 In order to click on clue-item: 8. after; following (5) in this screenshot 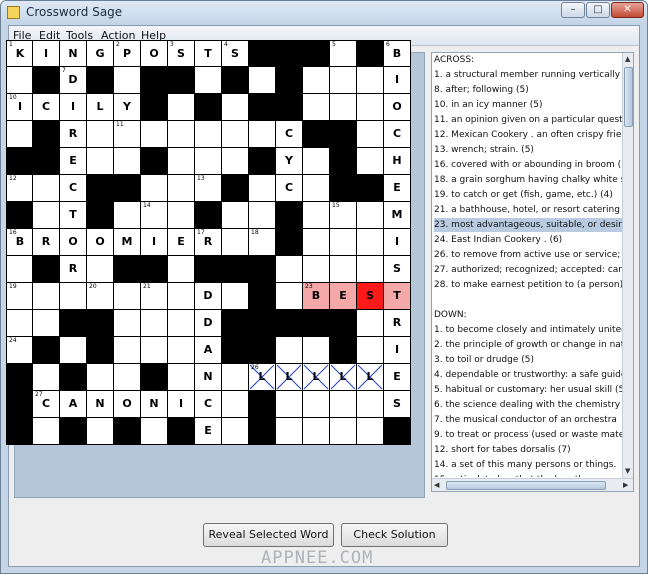, I will do `click(528, 90)`.